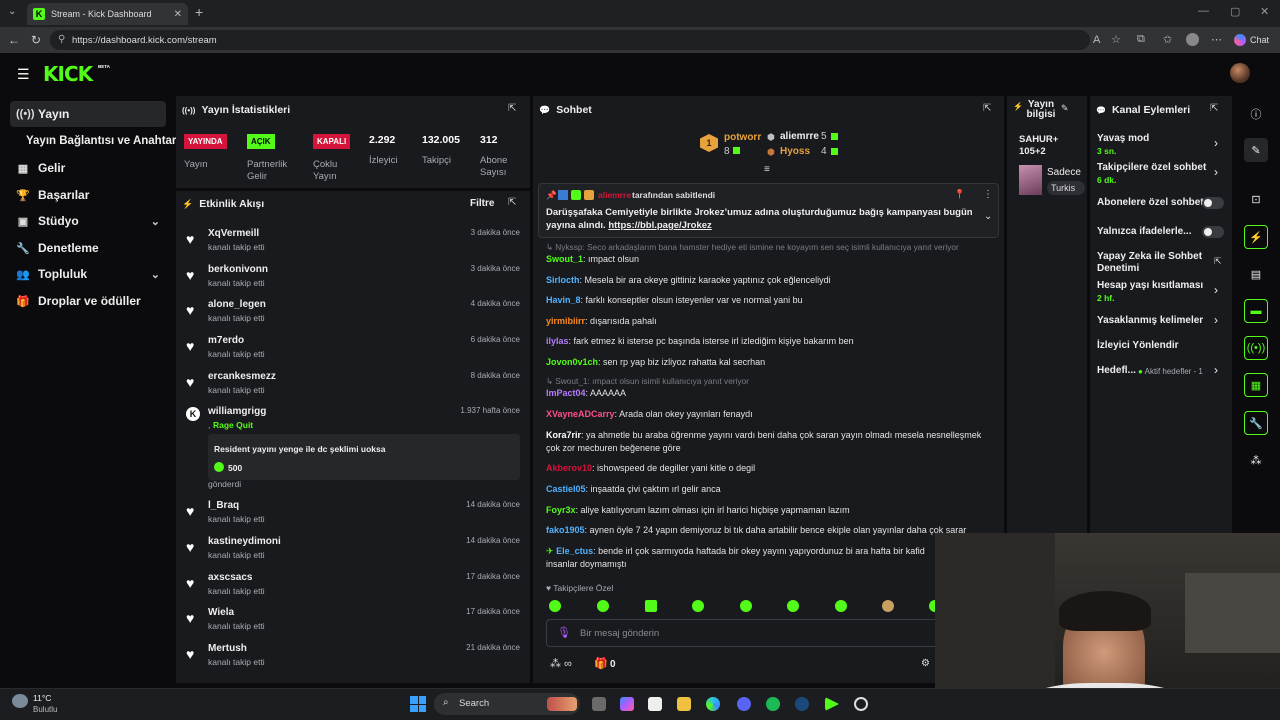 The image size is (1280, 720). I want to click on activity-user: Mertush, so click(227, 648).